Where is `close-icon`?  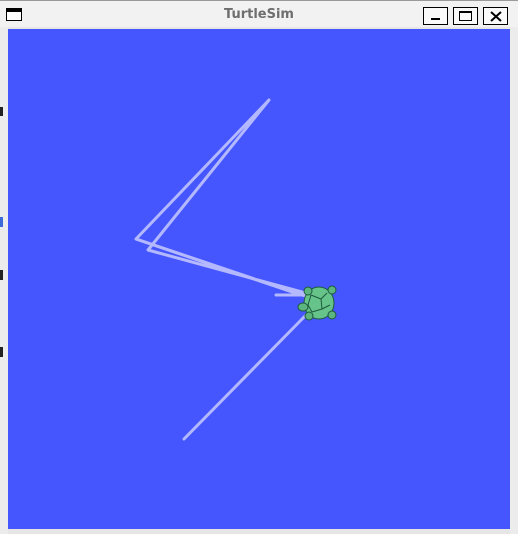
close-icon is located at coordinates (496, 16).